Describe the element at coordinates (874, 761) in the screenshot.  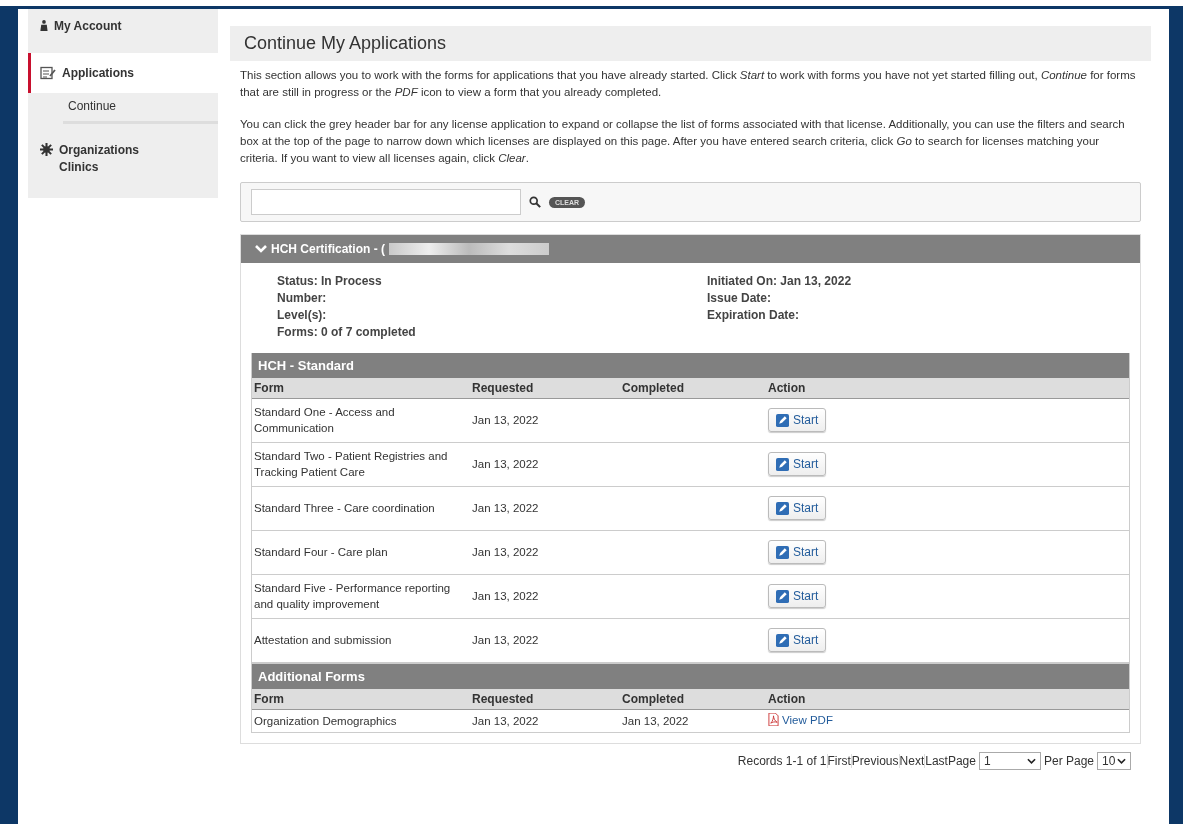
I see `pagination-link: Previous` at that location.